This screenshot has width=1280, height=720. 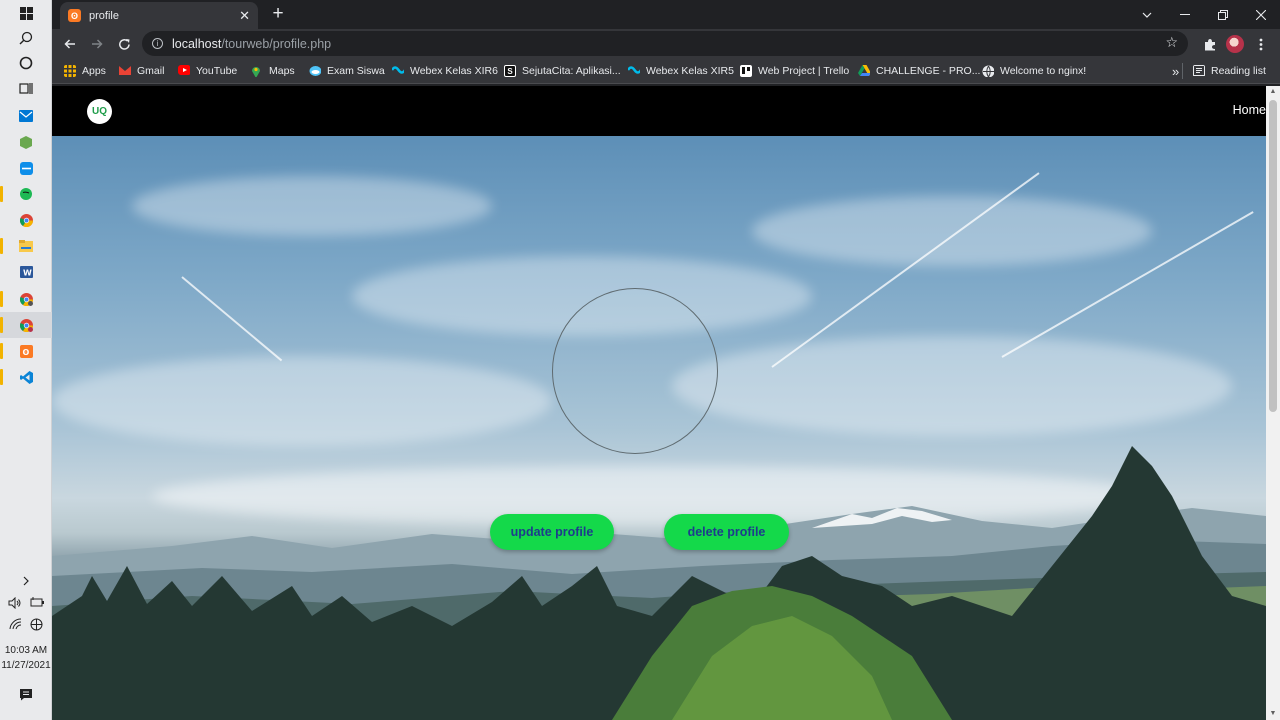 I want to click on bookmark-webex-xir5: Webex Kelas XIR5, so click(x=681, y=71).